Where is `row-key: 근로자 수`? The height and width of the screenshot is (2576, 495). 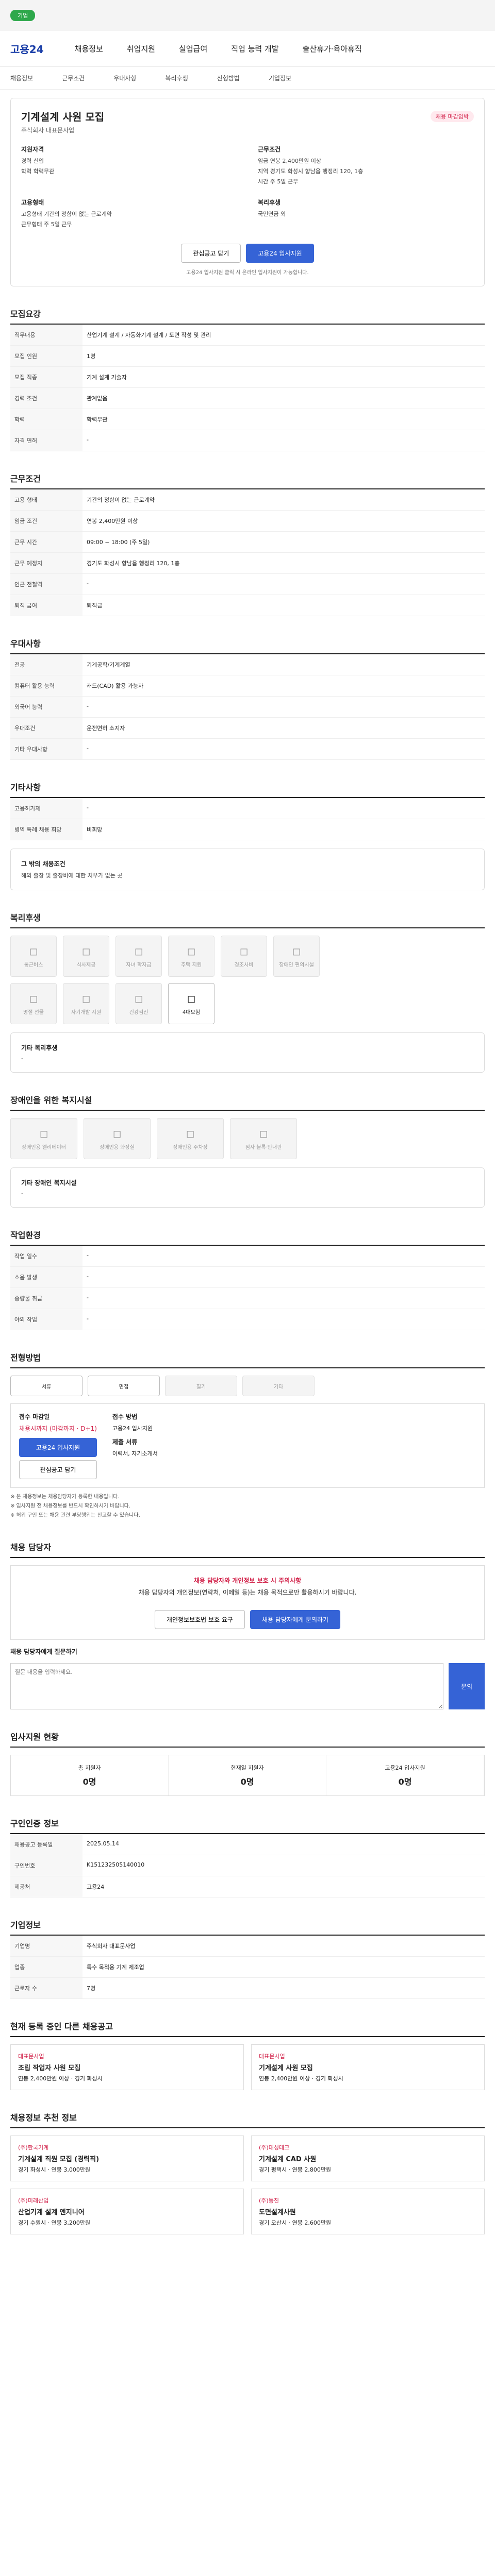
row-key: 근로자 수 is located at coordinates (46, 1988).